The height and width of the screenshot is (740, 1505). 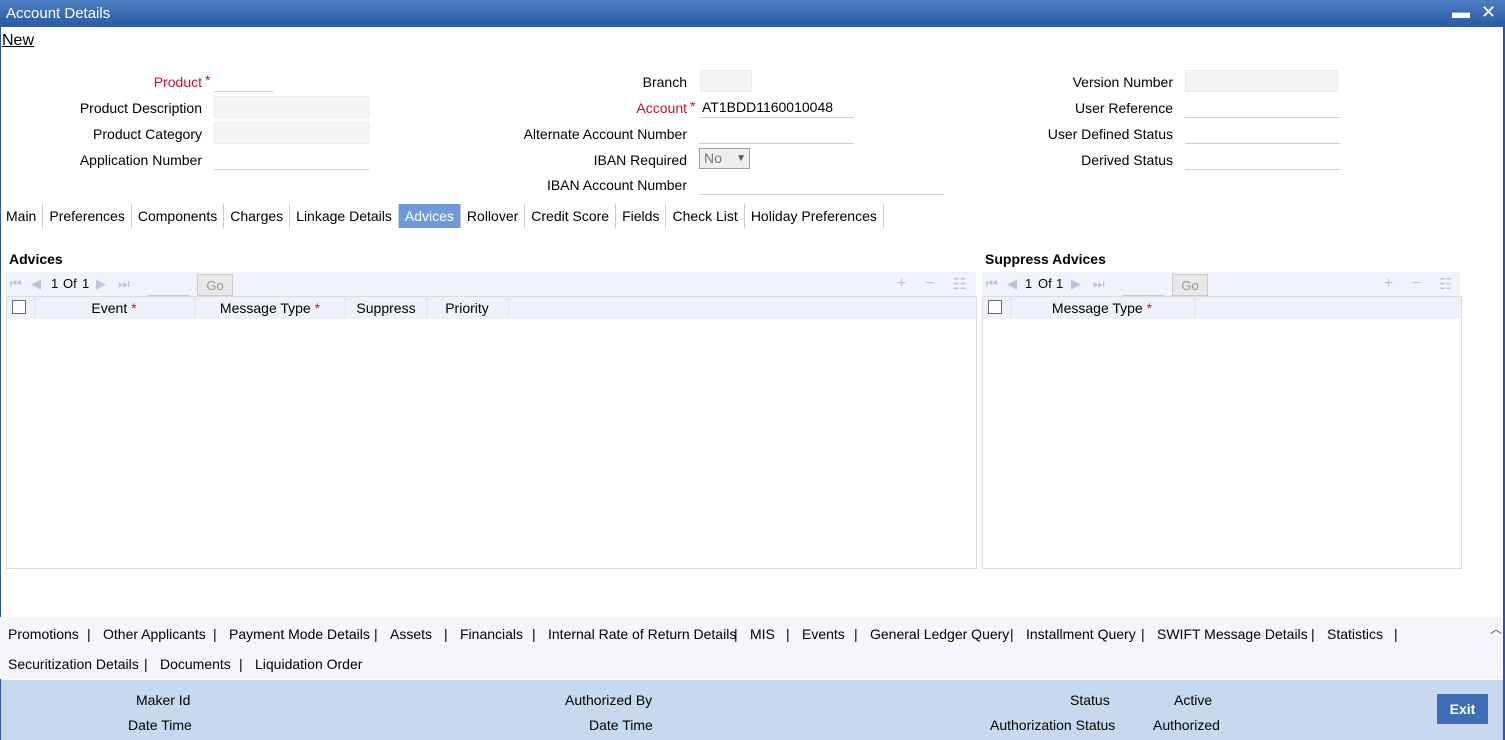 What do you see at coordinates (491, 308) in the screenshot?
I see `advices-grid-header: Event * Message Type * Suppress Priority` at bounding box center [491, 308].